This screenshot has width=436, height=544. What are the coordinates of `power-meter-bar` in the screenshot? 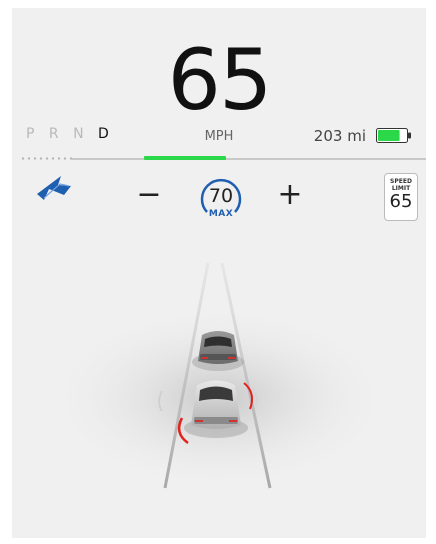 It's located at (185, 158).